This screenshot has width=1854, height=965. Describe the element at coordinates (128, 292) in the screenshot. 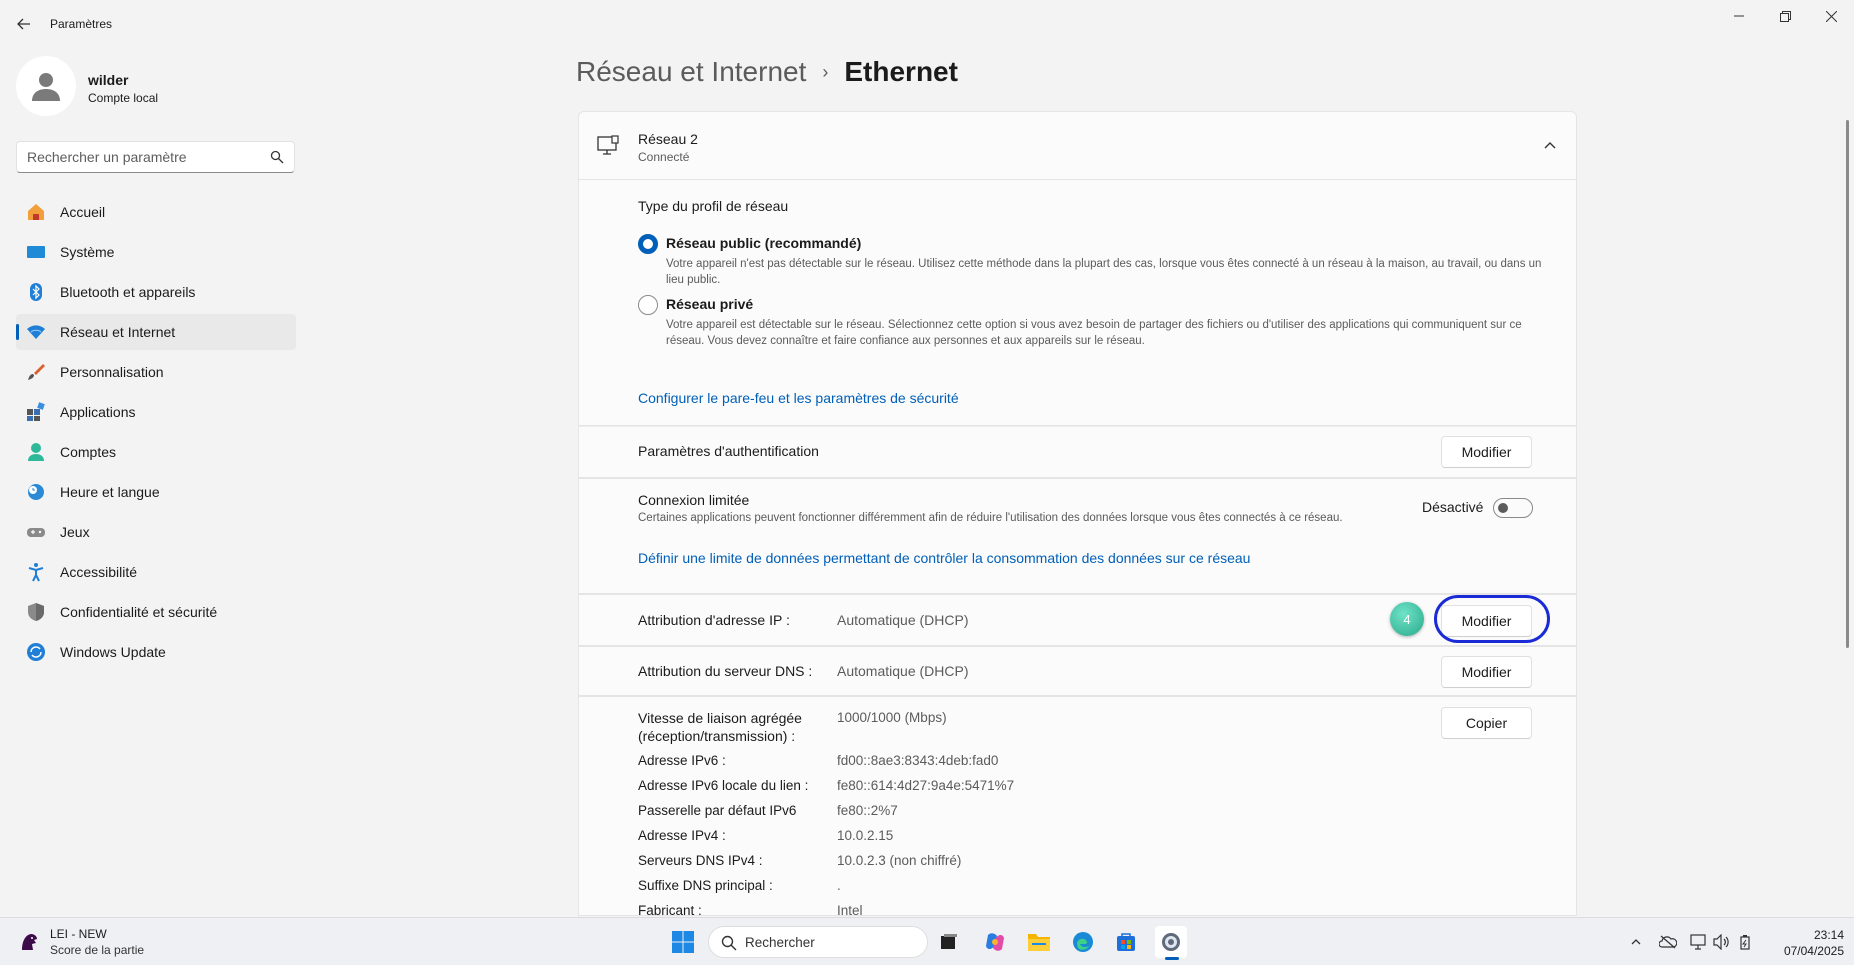

I see `sidebar-item-label: Bluetooth et appareils` at that location.